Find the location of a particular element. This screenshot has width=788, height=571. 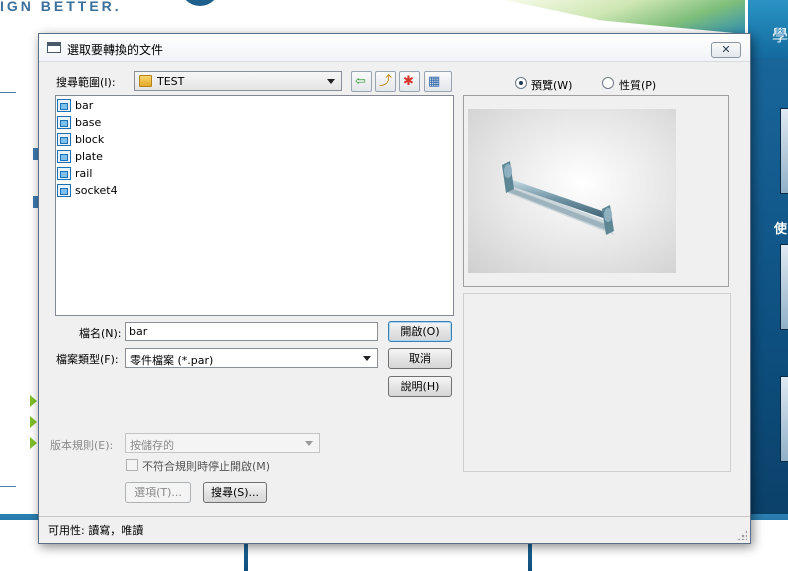

file-name: base is located at coordinates (88, 122).